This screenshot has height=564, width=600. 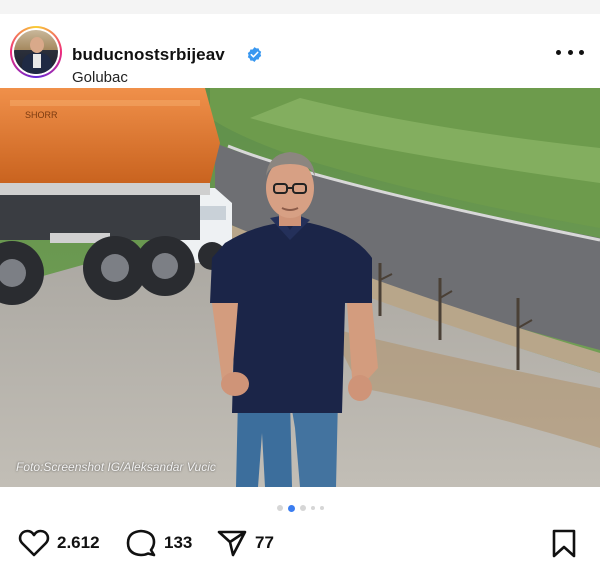 I want to click on avatar, so click(x=36, y=52).